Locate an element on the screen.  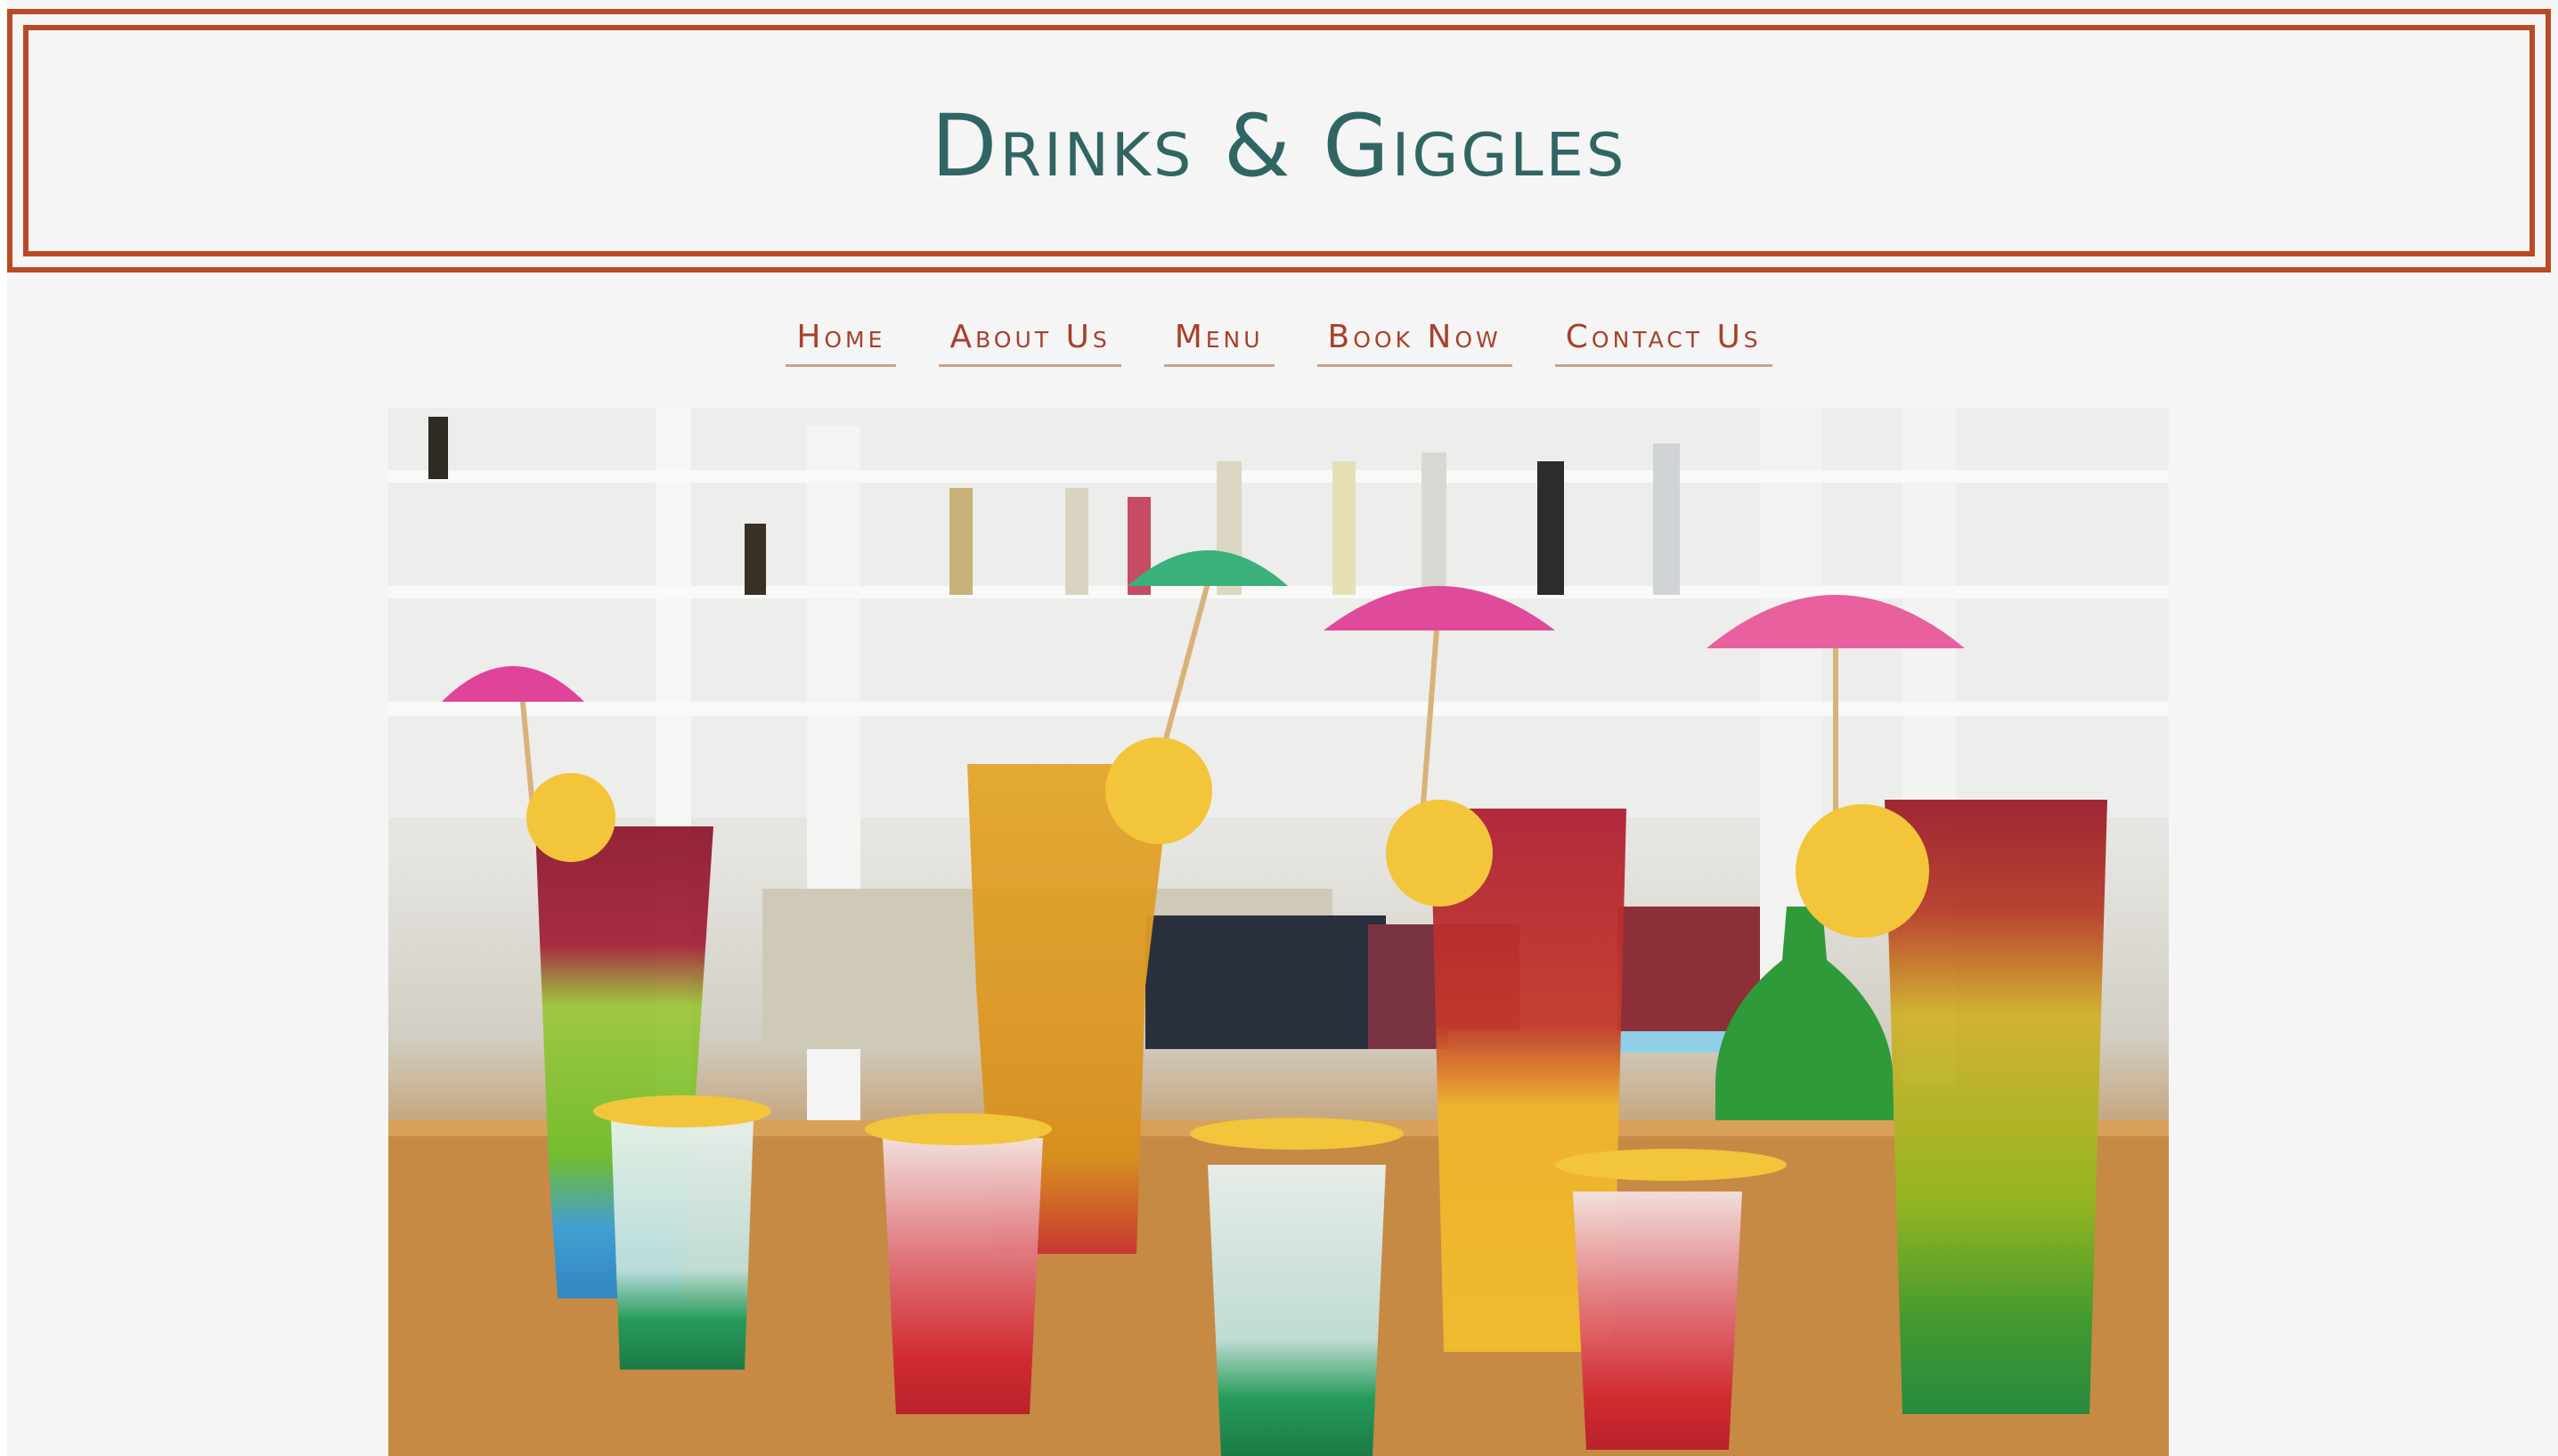
nav-item-about-us: About Us is located at coordinates (1030, 340).